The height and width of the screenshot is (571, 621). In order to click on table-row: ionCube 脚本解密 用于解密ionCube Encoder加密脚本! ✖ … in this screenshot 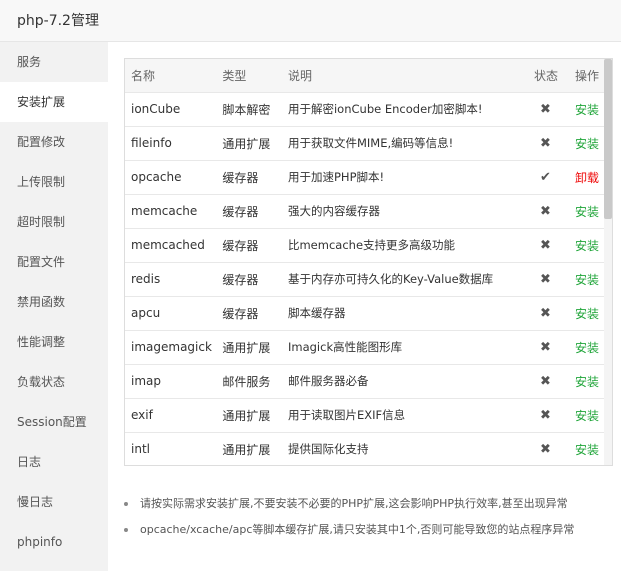, I will do `click(368, 109)`.